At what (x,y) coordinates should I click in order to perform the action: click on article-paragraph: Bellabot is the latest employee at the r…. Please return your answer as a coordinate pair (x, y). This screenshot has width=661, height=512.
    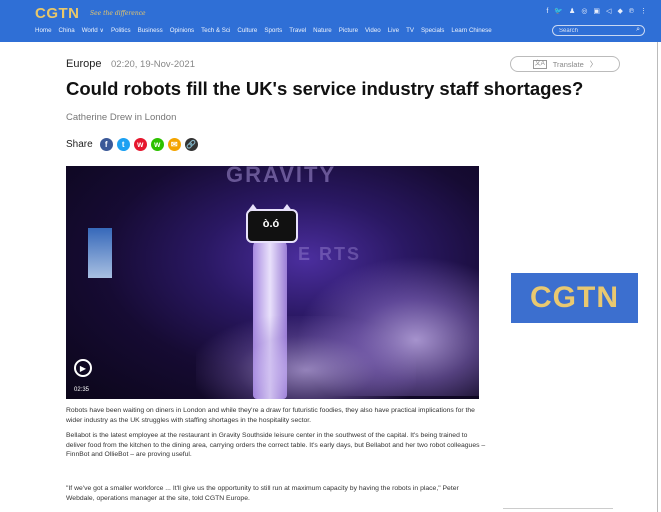
    Looking at the image, I should click on (276, 445).